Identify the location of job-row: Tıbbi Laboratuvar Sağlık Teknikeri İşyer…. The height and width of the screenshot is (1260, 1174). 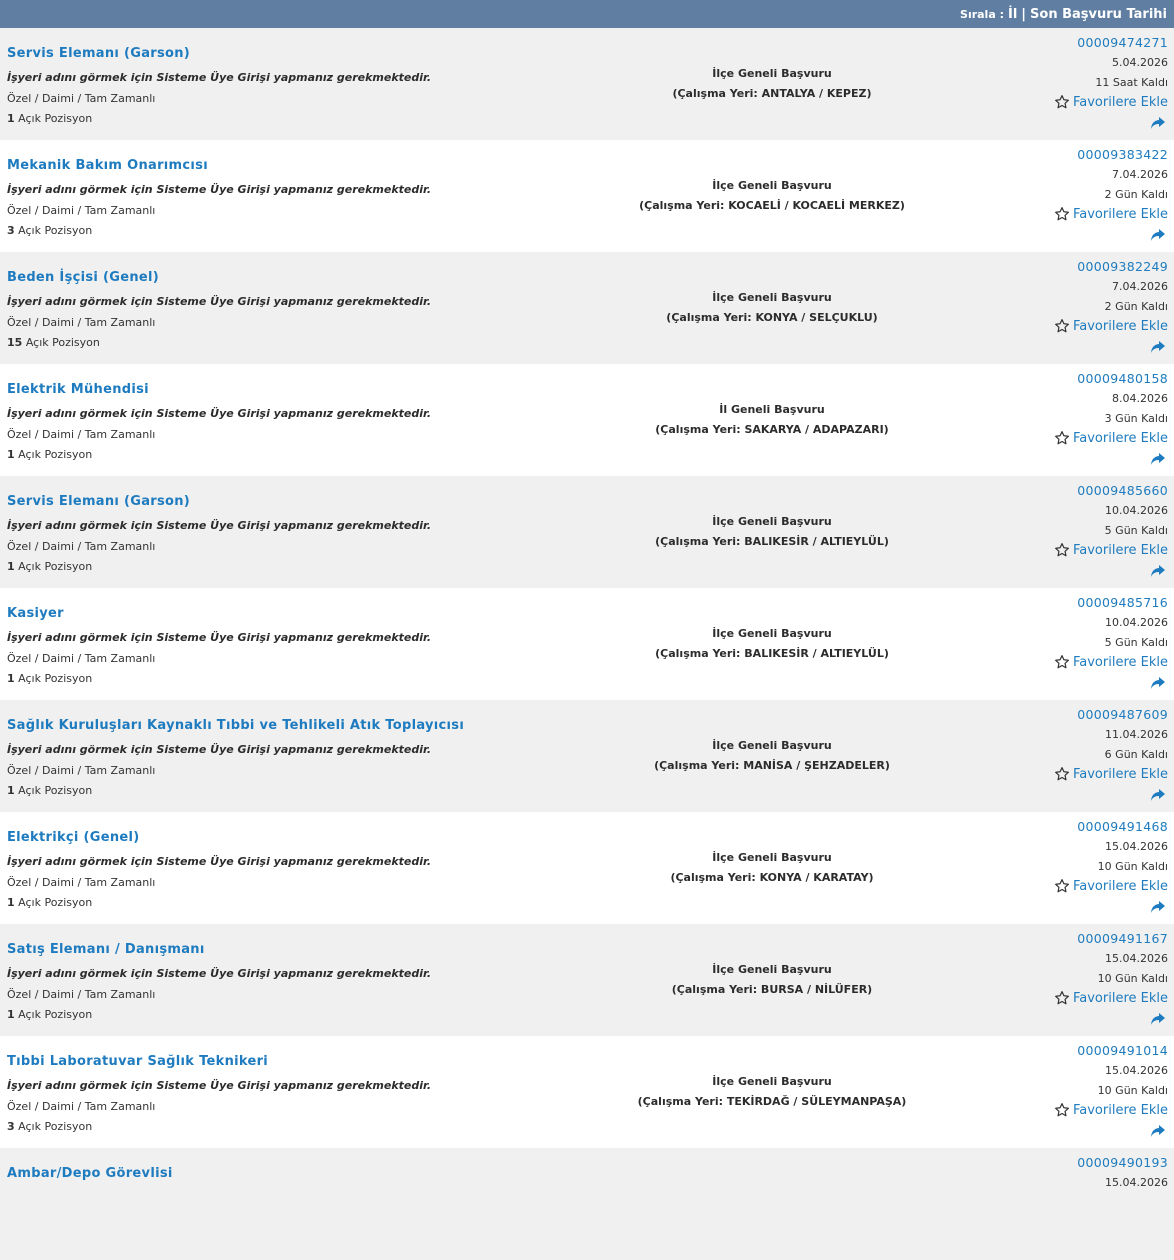
(587, 1092).